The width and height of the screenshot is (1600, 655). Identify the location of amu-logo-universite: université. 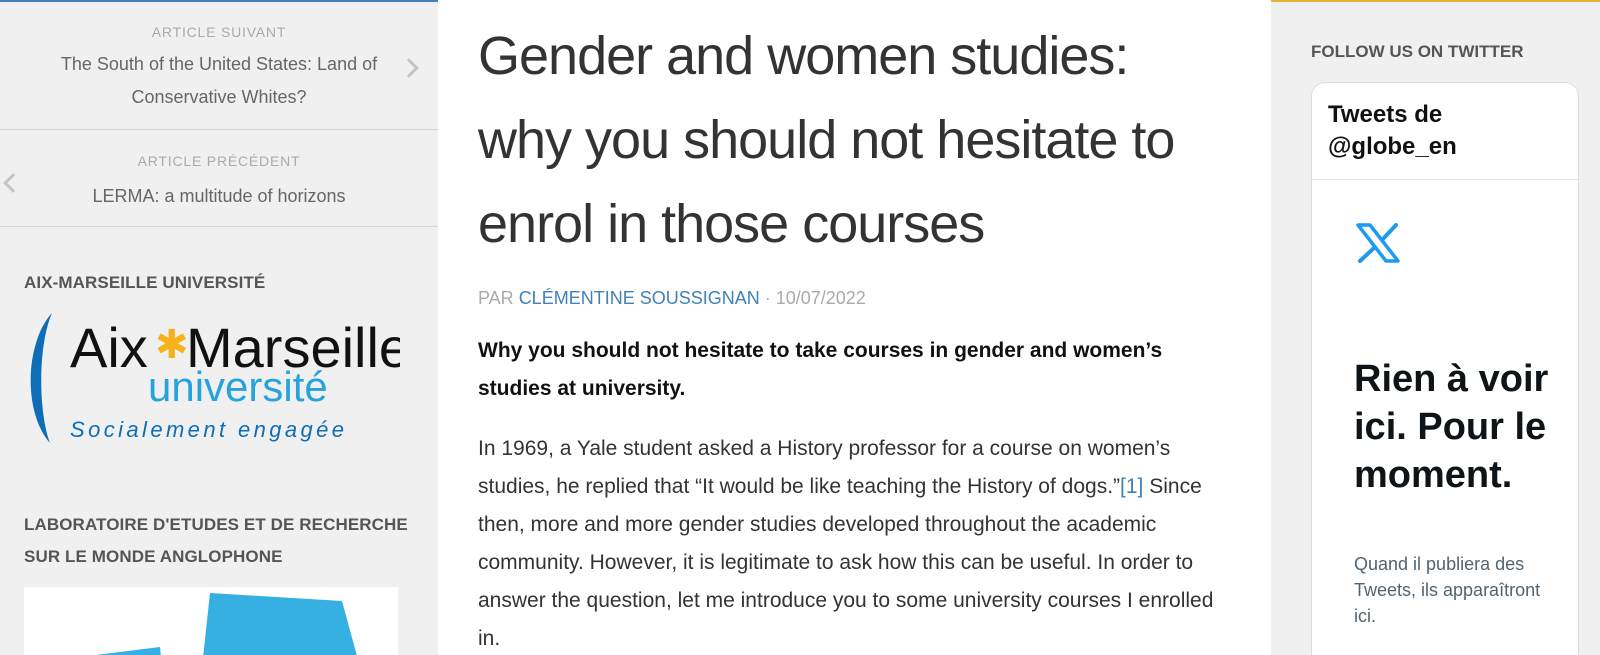
(238, 386).